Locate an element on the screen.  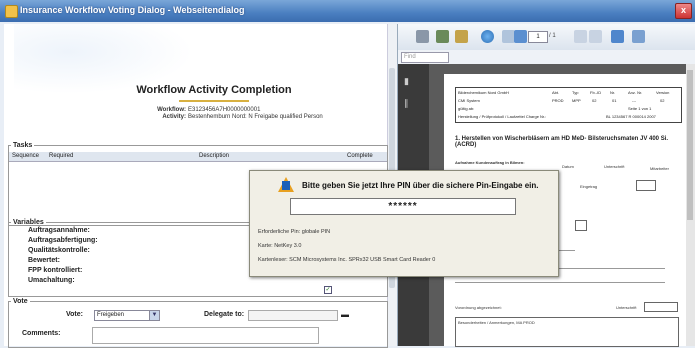
speaker-icon is located at coordinates (461, 36).